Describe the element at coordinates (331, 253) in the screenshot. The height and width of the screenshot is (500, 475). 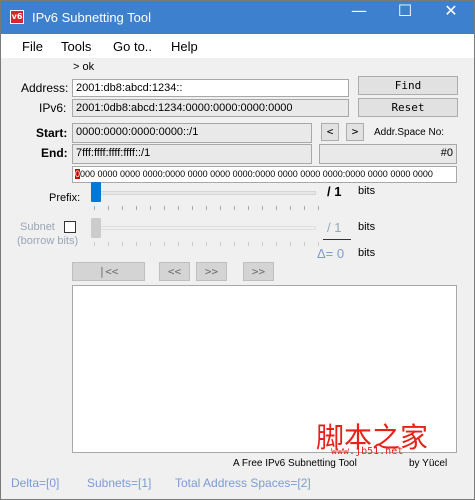
I see `delta-value: Δ= 0` at that location.